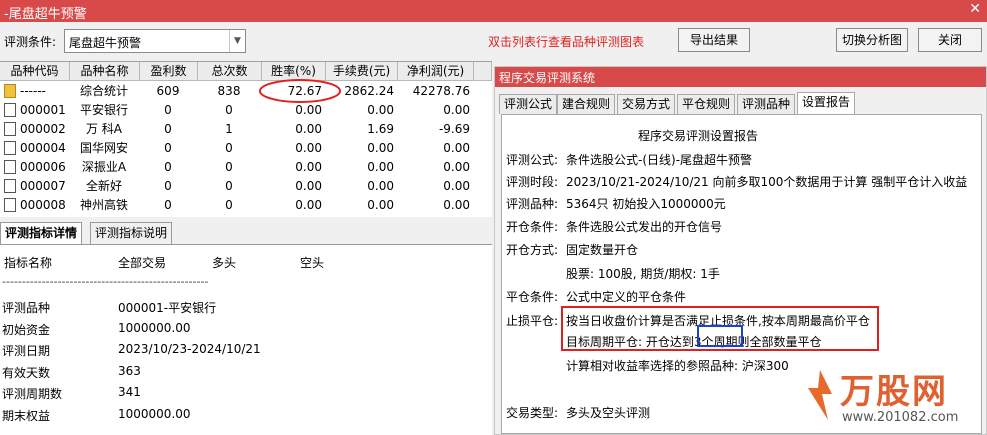 The height and width of the screenshot is (435, 987). I want to click on tab-build-rule: 建合规则, so click(586, 104).